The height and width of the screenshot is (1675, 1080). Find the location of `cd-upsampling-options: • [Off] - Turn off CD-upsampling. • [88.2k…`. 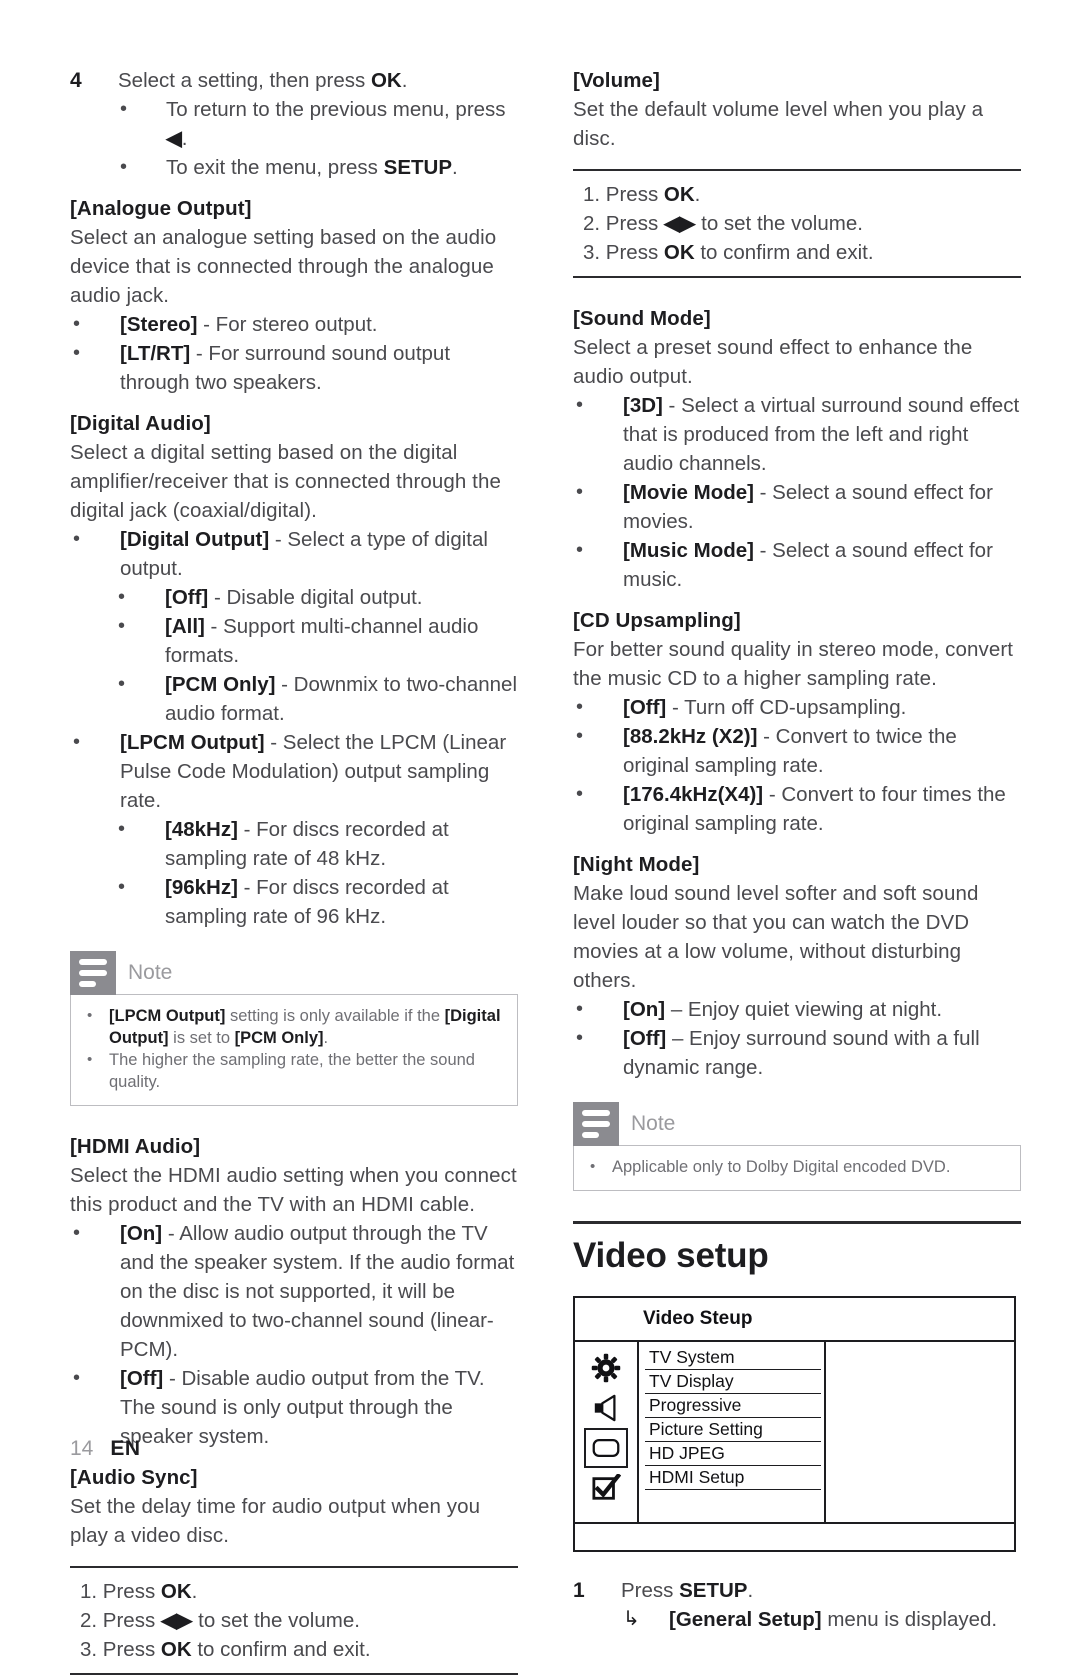

cd-upsampling-options: • [Off] - Turn off CD-upsampling. • [88.2k… is located at coordinates (797, 765).